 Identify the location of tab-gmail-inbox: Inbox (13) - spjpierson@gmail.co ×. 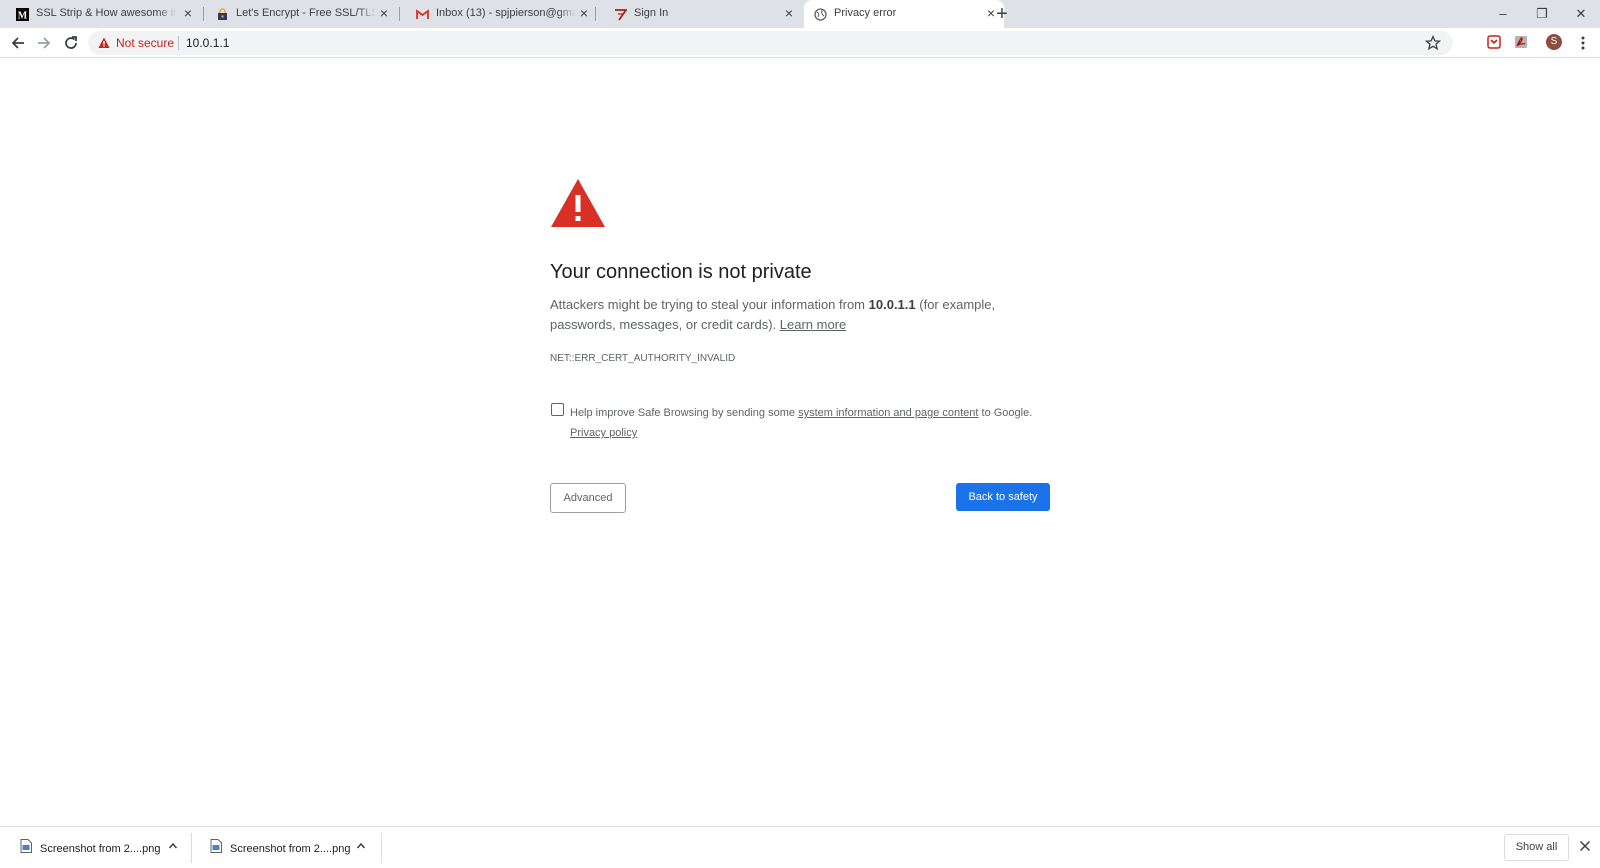
(498, 14).